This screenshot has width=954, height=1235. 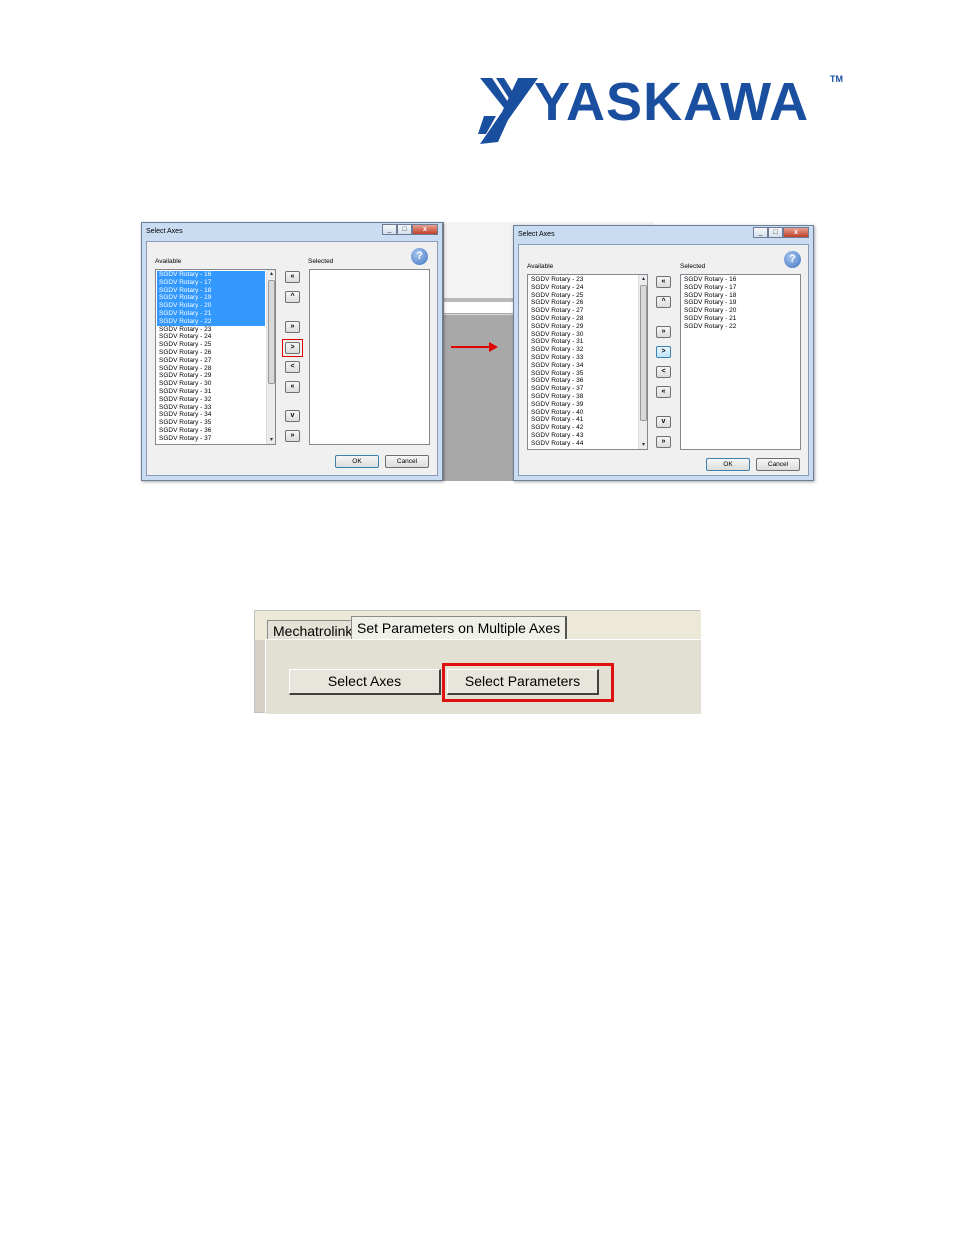 What do you see at coordinates (583, 397) in the screenshot?
I see `list-item: SGDV Rotary - 38` at bounding box center [583, 397].